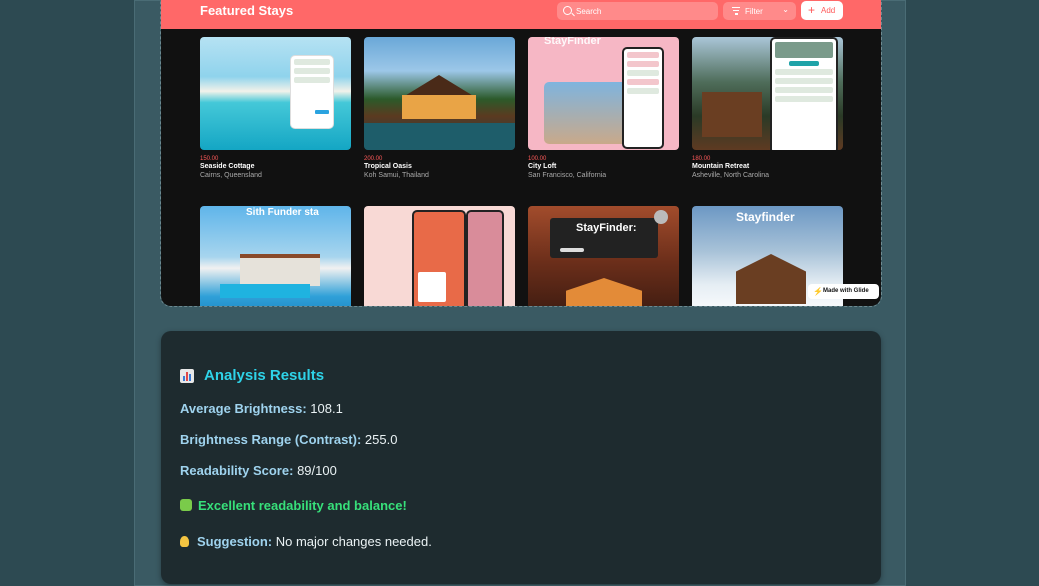  Describe the element at coordinates (765, 217) in the screenshot. I see `image-overlay-title: Stayfinder` at that location.